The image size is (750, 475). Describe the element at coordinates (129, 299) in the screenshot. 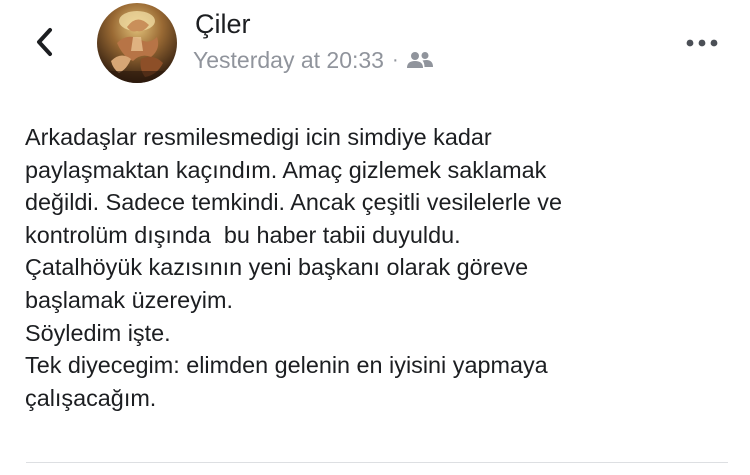

I see `post-text-line: başlamak üzereyim.` at that location.